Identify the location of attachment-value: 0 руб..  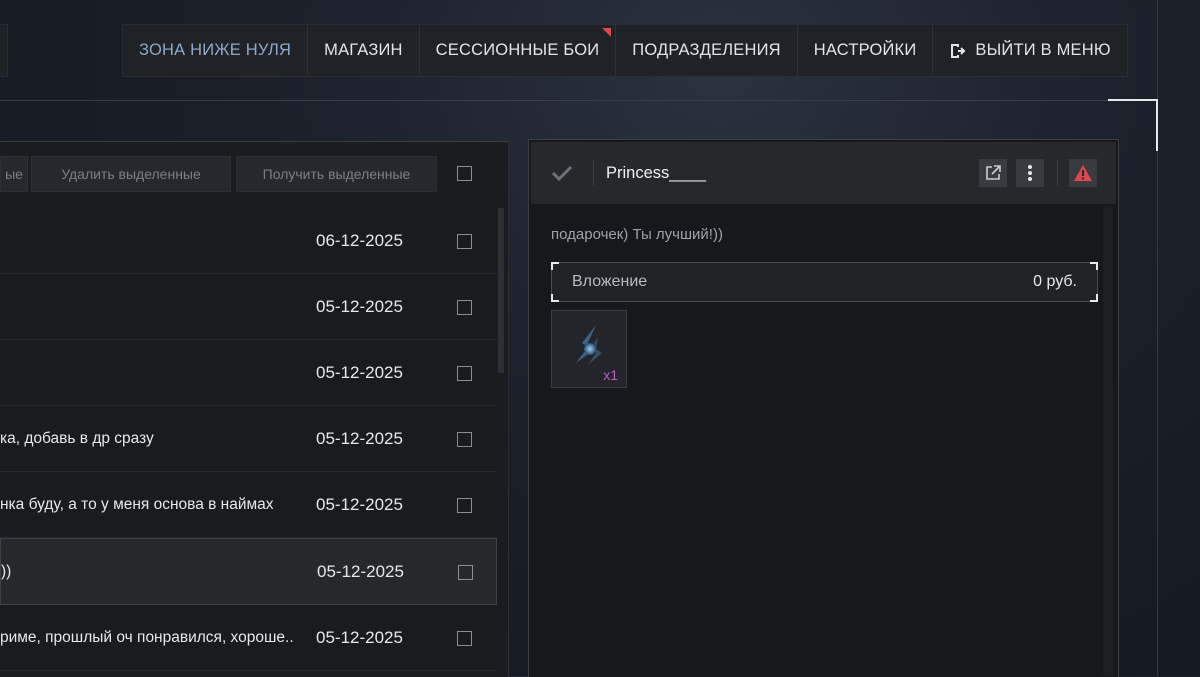
(1055, 281).